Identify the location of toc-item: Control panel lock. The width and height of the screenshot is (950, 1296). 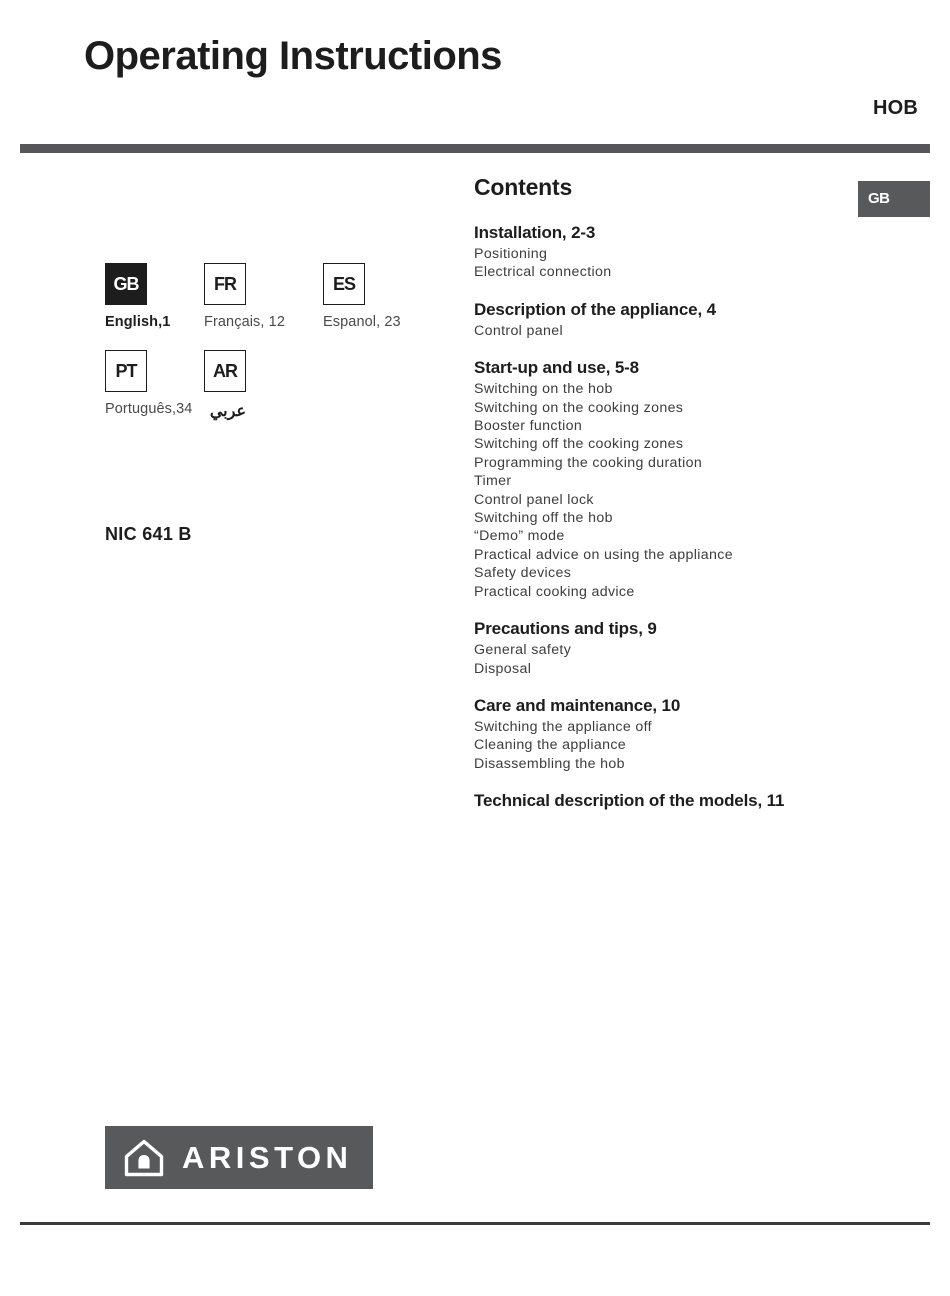
(684, 500).